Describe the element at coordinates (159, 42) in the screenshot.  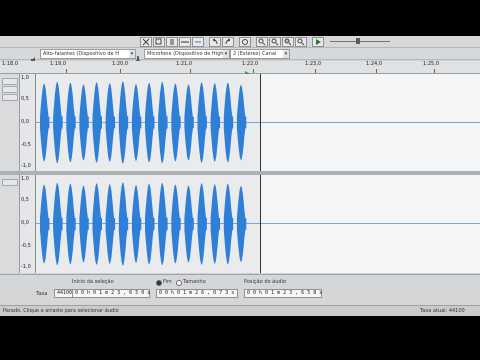
I see `copy-button` at that location.